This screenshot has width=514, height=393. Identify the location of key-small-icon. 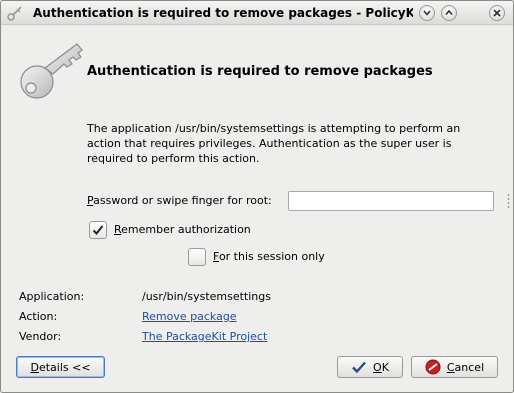
(14, 13).